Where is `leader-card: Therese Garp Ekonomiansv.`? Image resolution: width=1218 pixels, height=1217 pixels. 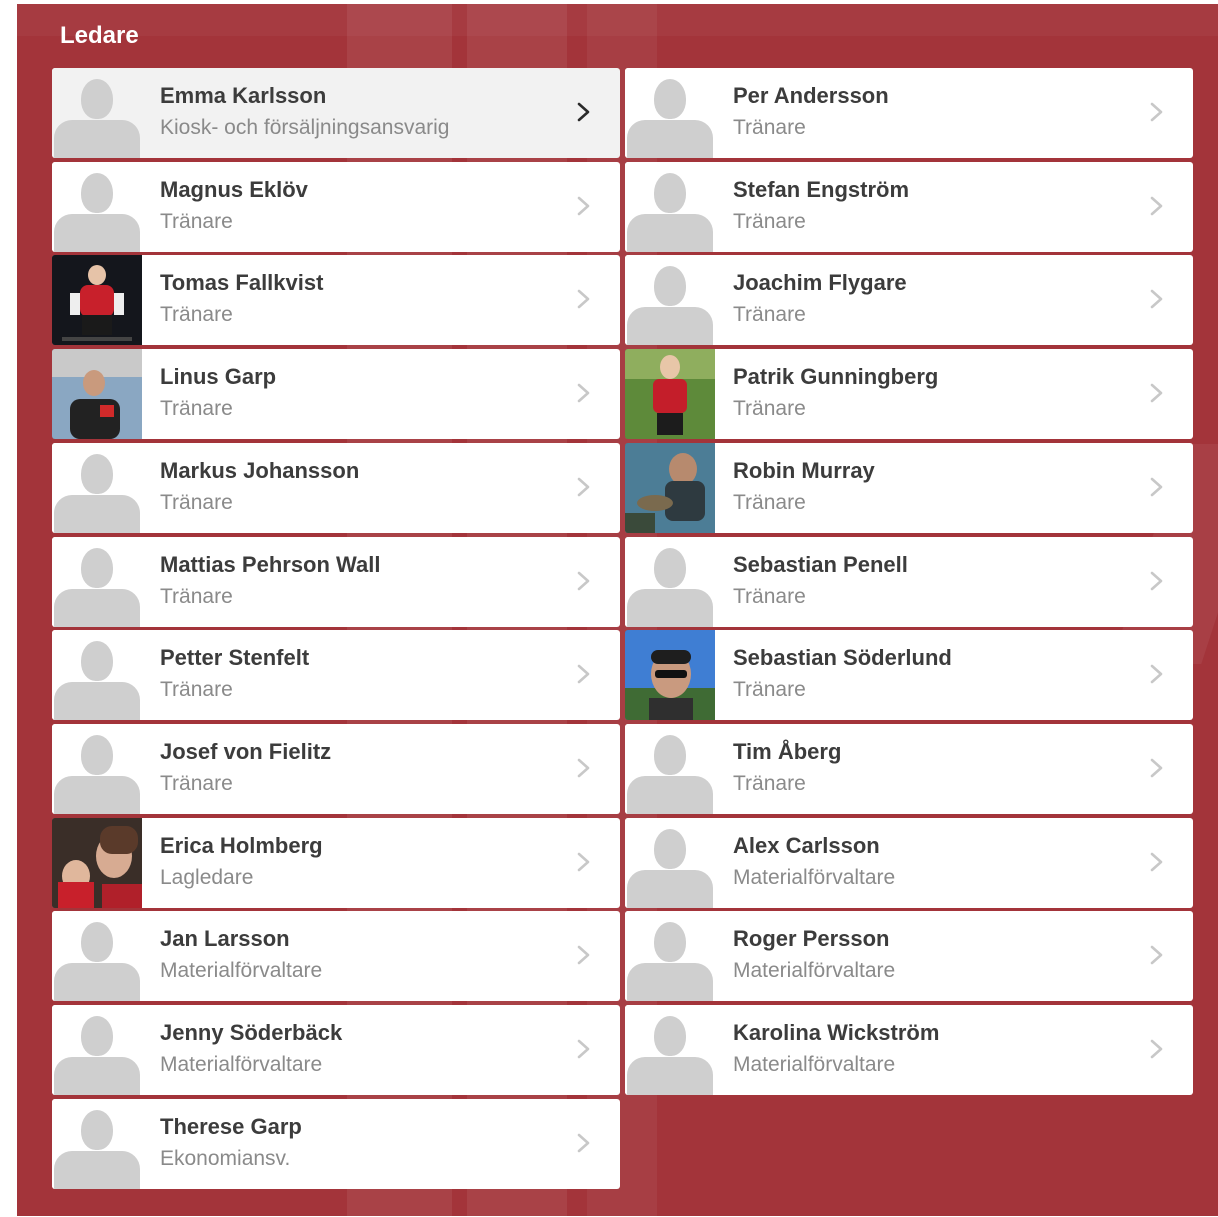
leader-card: Therese Garp Ekonomiansv. is located at coordinates (336, 1144).